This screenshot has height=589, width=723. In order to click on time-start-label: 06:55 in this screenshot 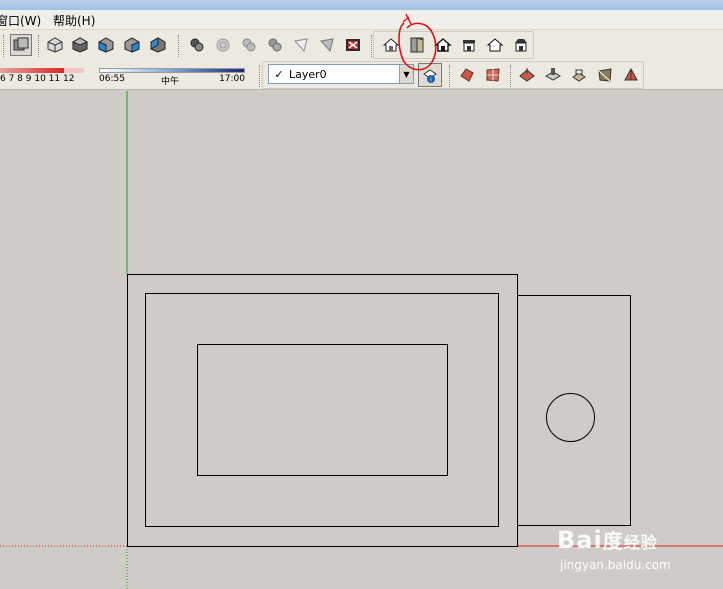, I will do `click(112, 79)`.